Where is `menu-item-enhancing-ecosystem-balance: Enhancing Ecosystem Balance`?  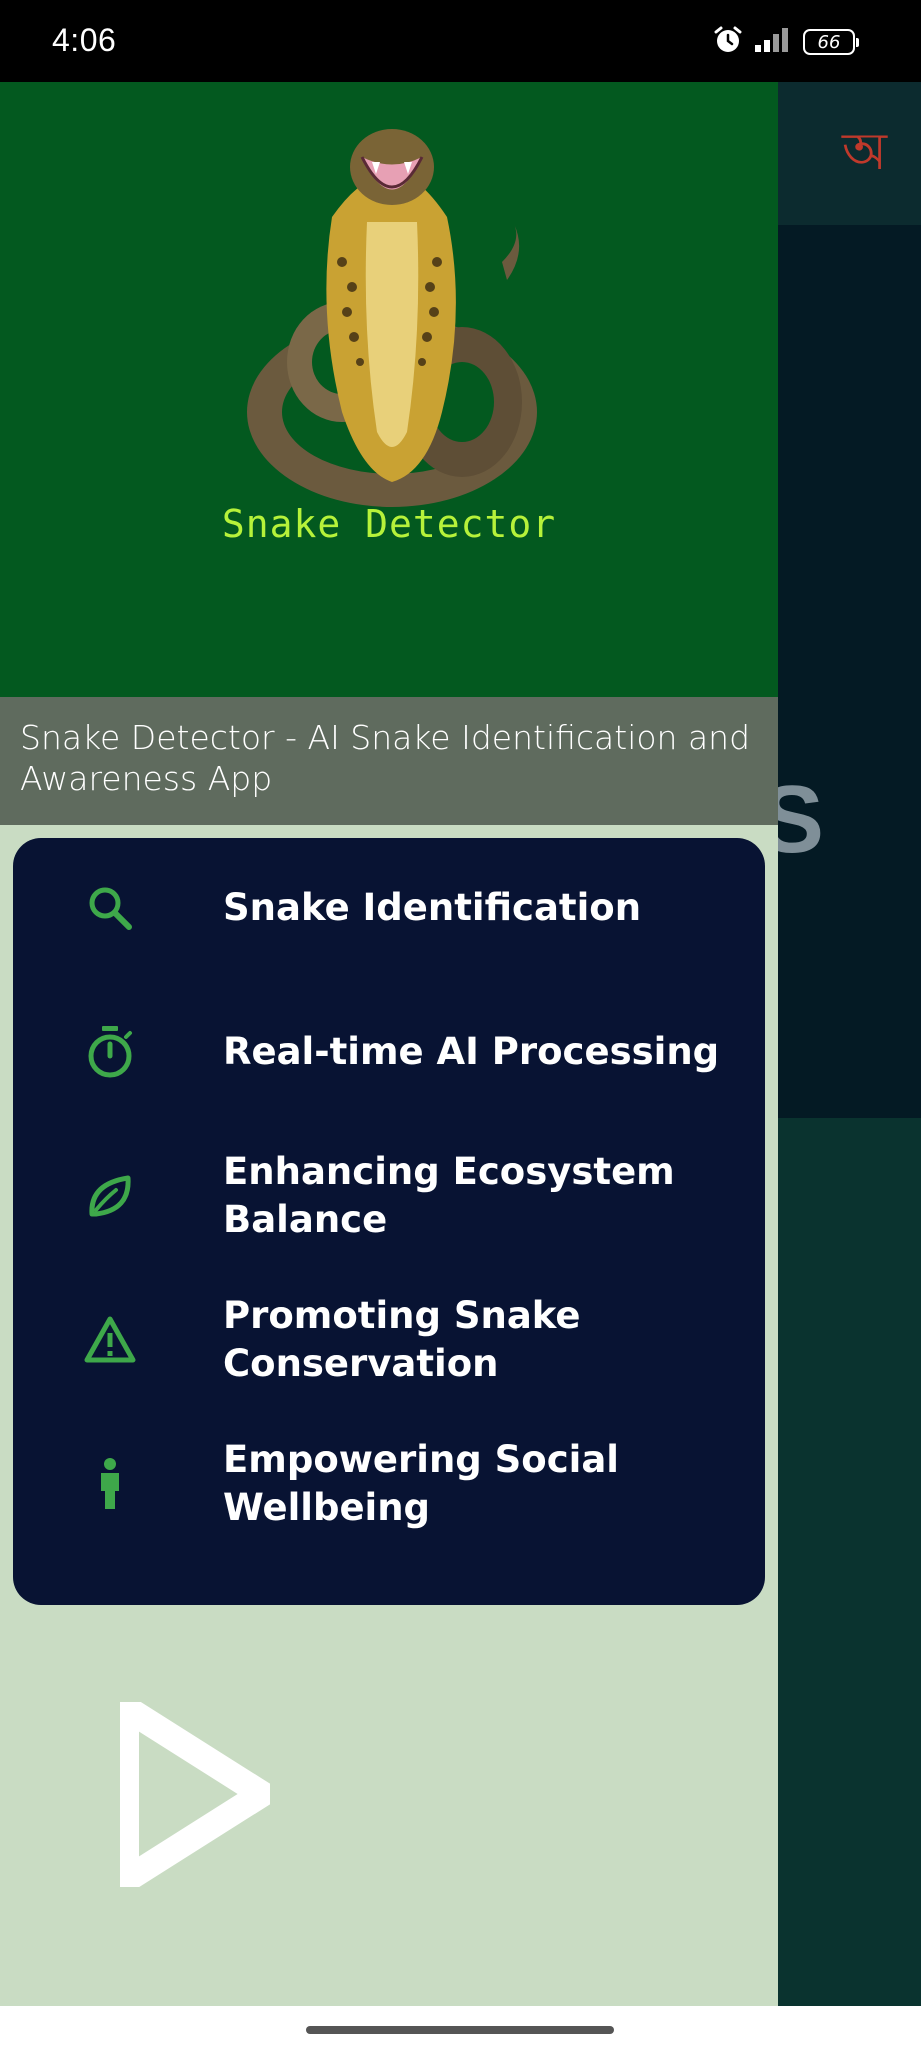 menu-item-enhancing-ecosystem-balance: Enhancing Ecosystem Balance is located at coordinates (389, 1196).